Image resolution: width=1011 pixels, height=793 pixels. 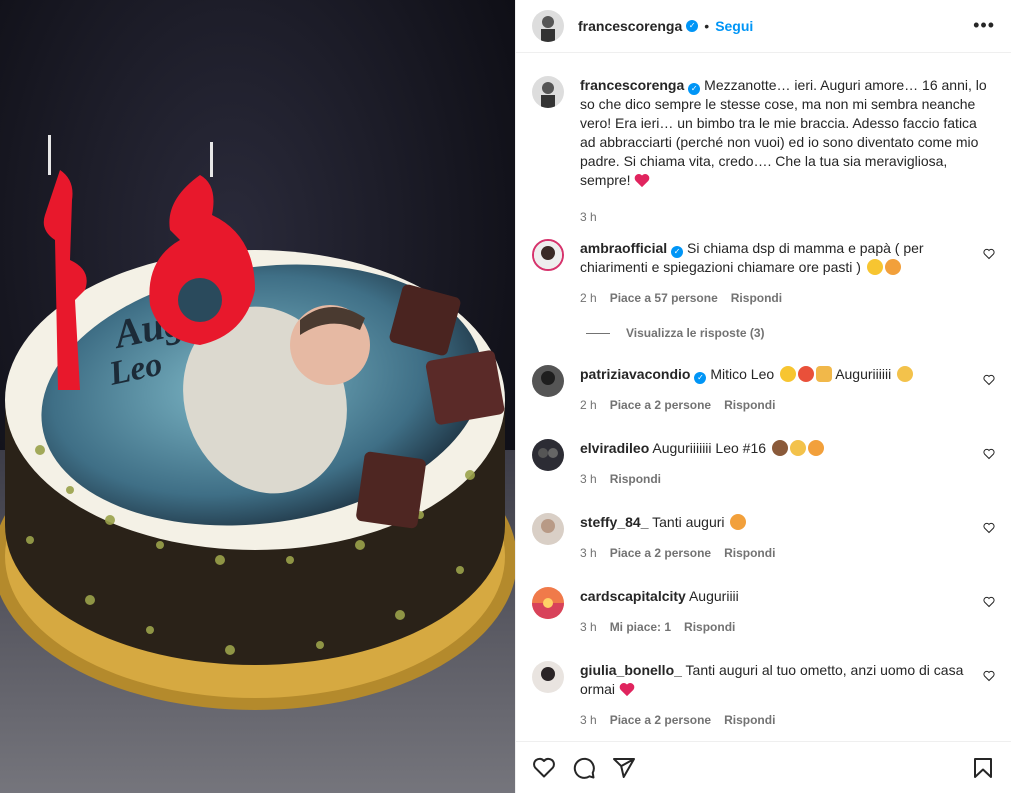 What do you see at coordinates (588, 217) in the screenshot?
I see `caption-time: 3 h` at bounding box center [588, 217].